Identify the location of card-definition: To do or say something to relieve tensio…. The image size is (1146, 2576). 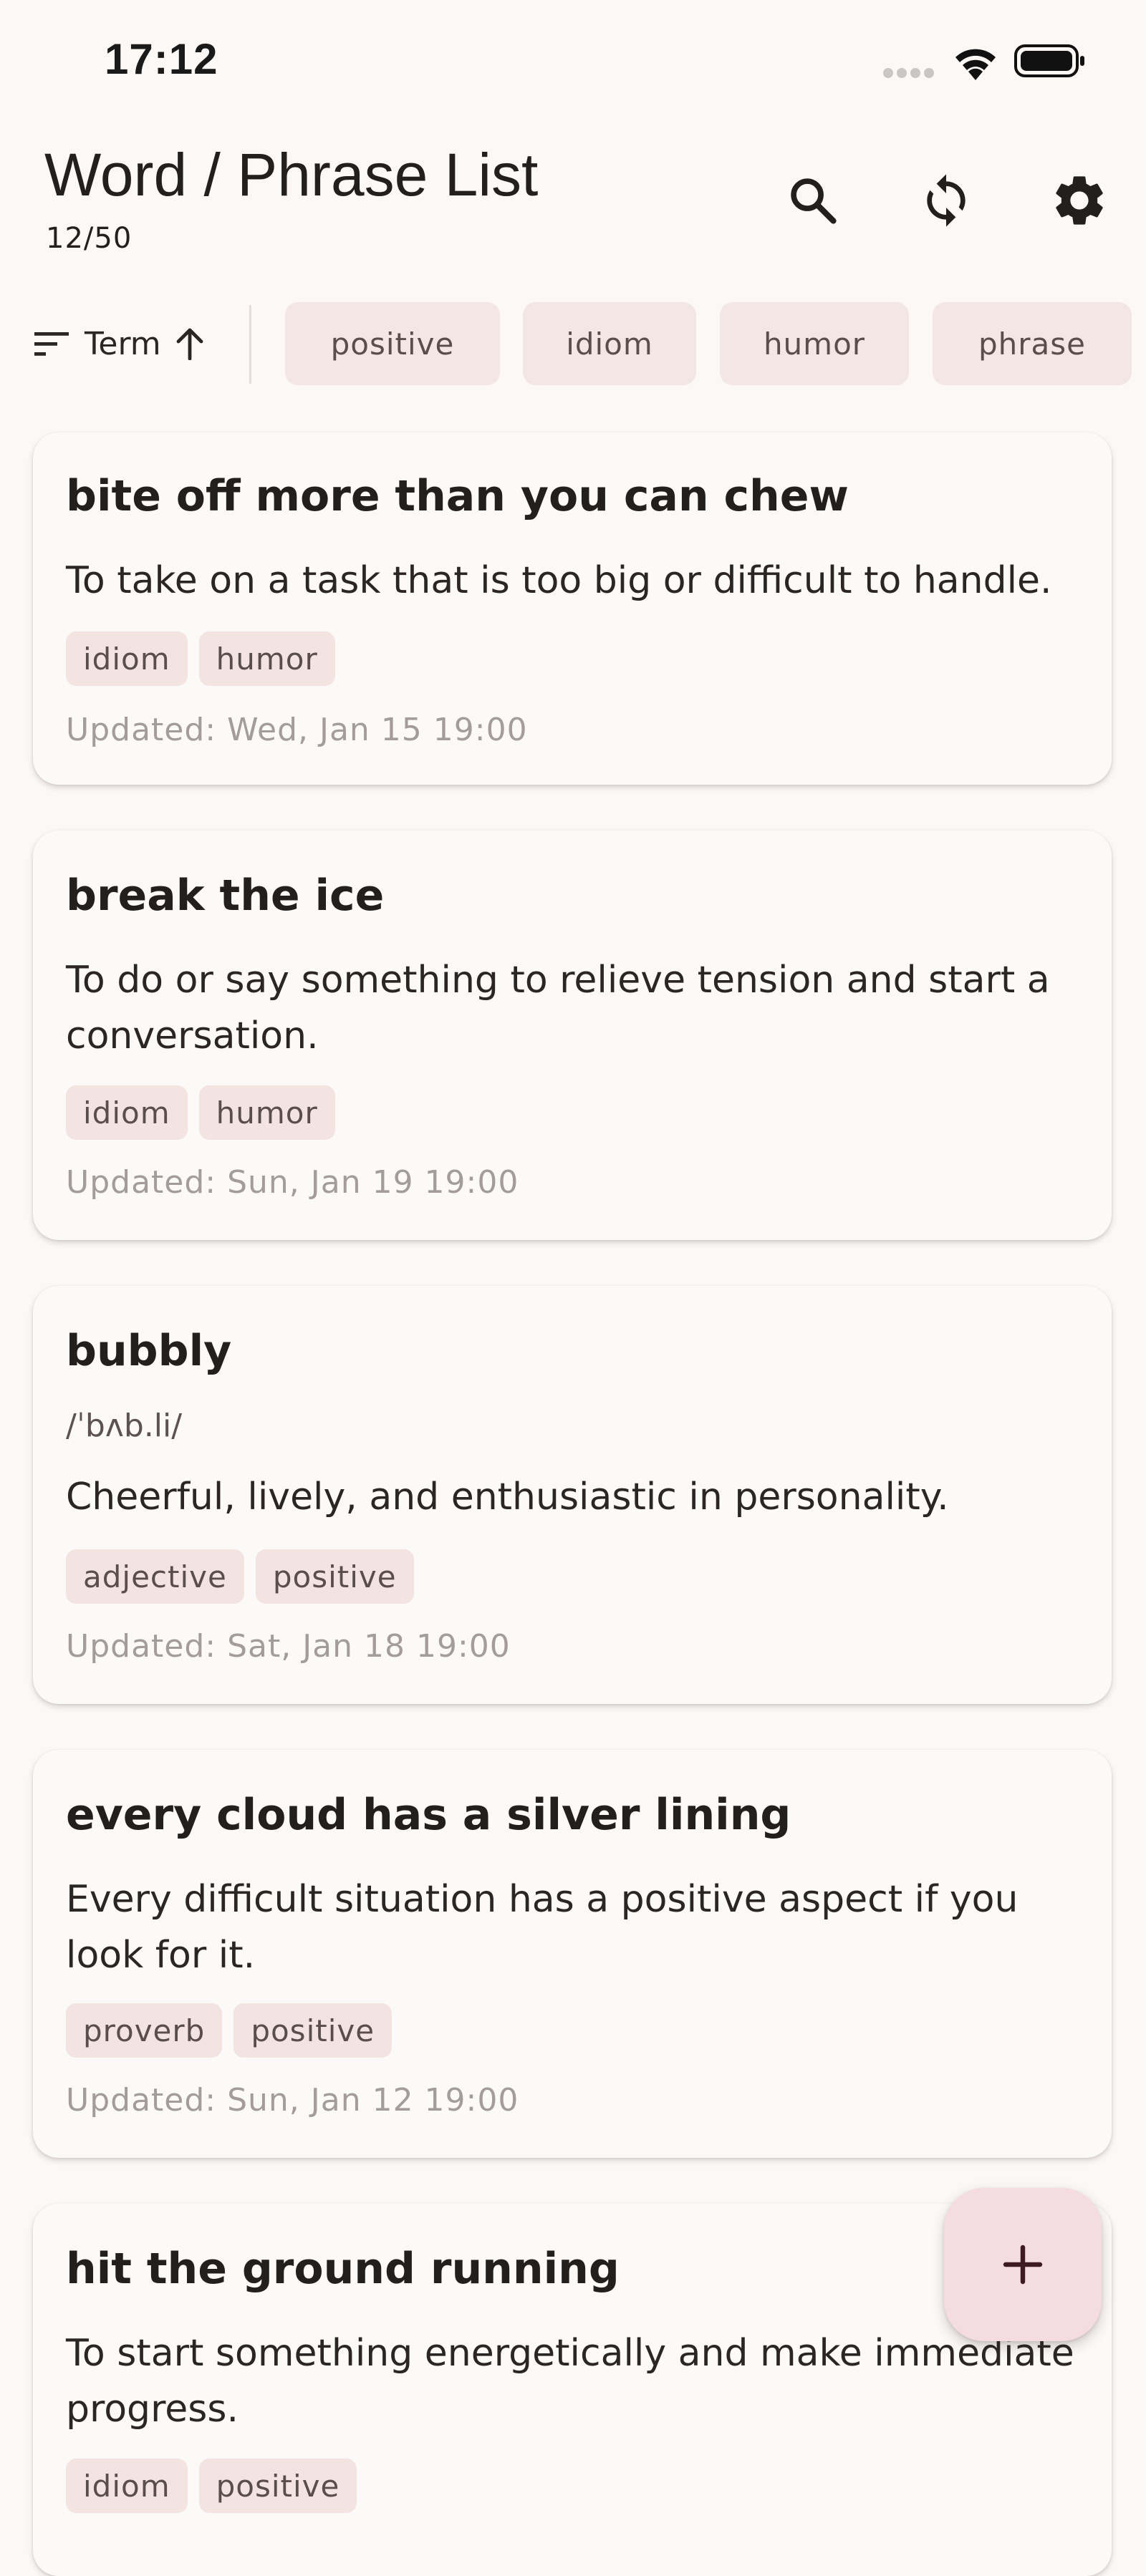
(558, 1008).